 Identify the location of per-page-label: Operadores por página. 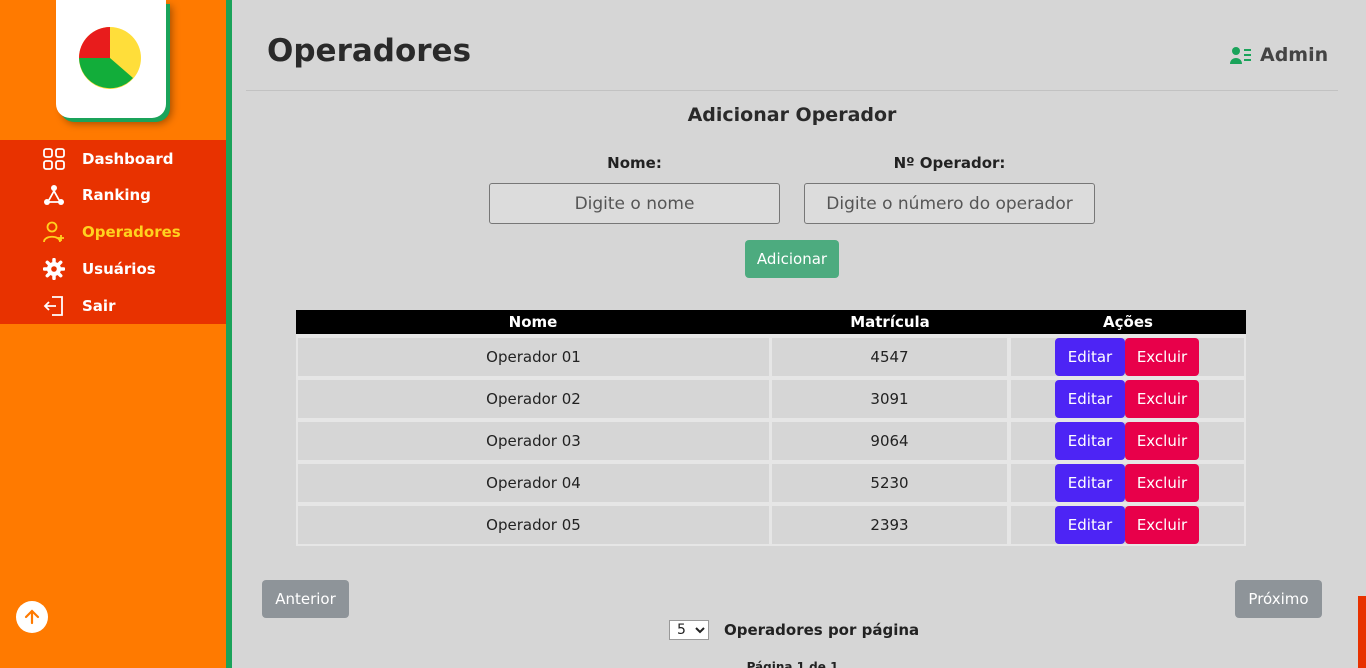
(822, 630).